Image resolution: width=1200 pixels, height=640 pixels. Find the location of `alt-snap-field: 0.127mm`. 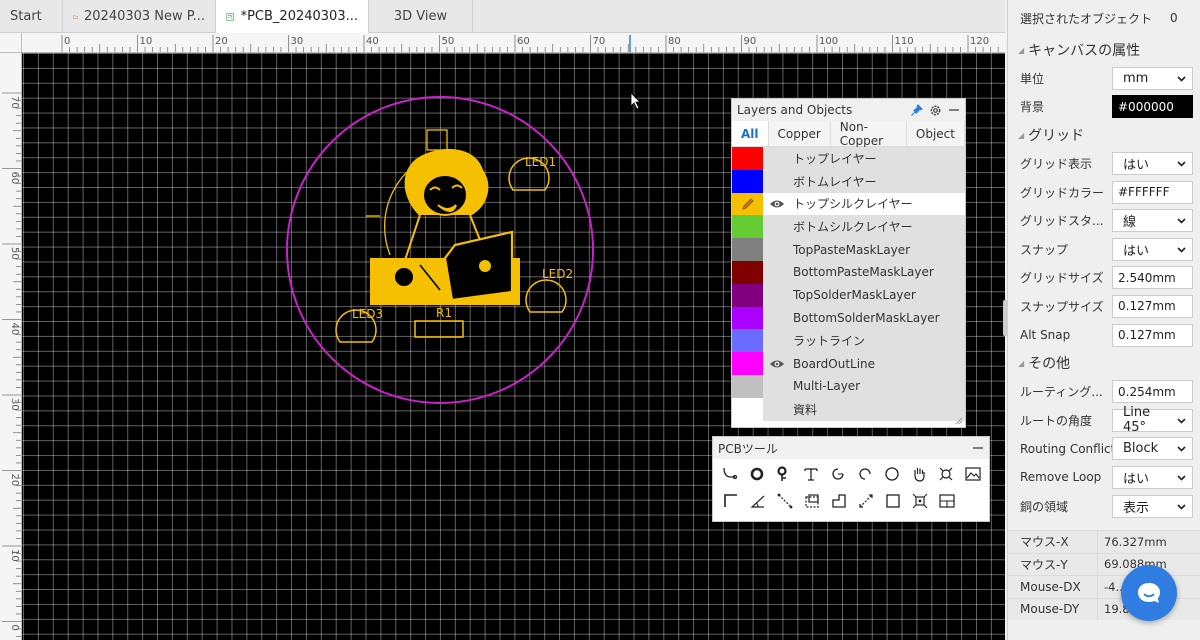

alt-snap-field: 0.127mm is located at coordinates (1152, 335).